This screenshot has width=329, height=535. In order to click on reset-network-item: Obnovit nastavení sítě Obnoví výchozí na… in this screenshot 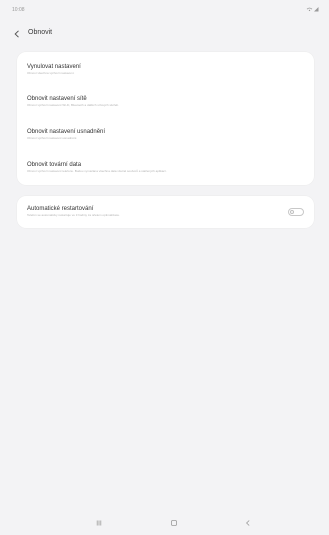, I will do `click(164, 101)`.